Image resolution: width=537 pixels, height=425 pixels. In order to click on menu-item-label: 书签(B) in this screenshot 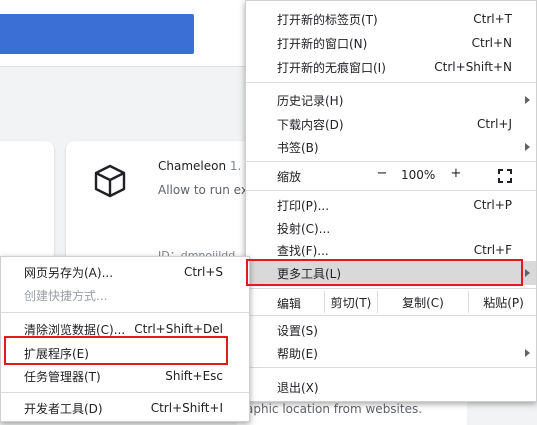, I will do `click(298, 147)`.